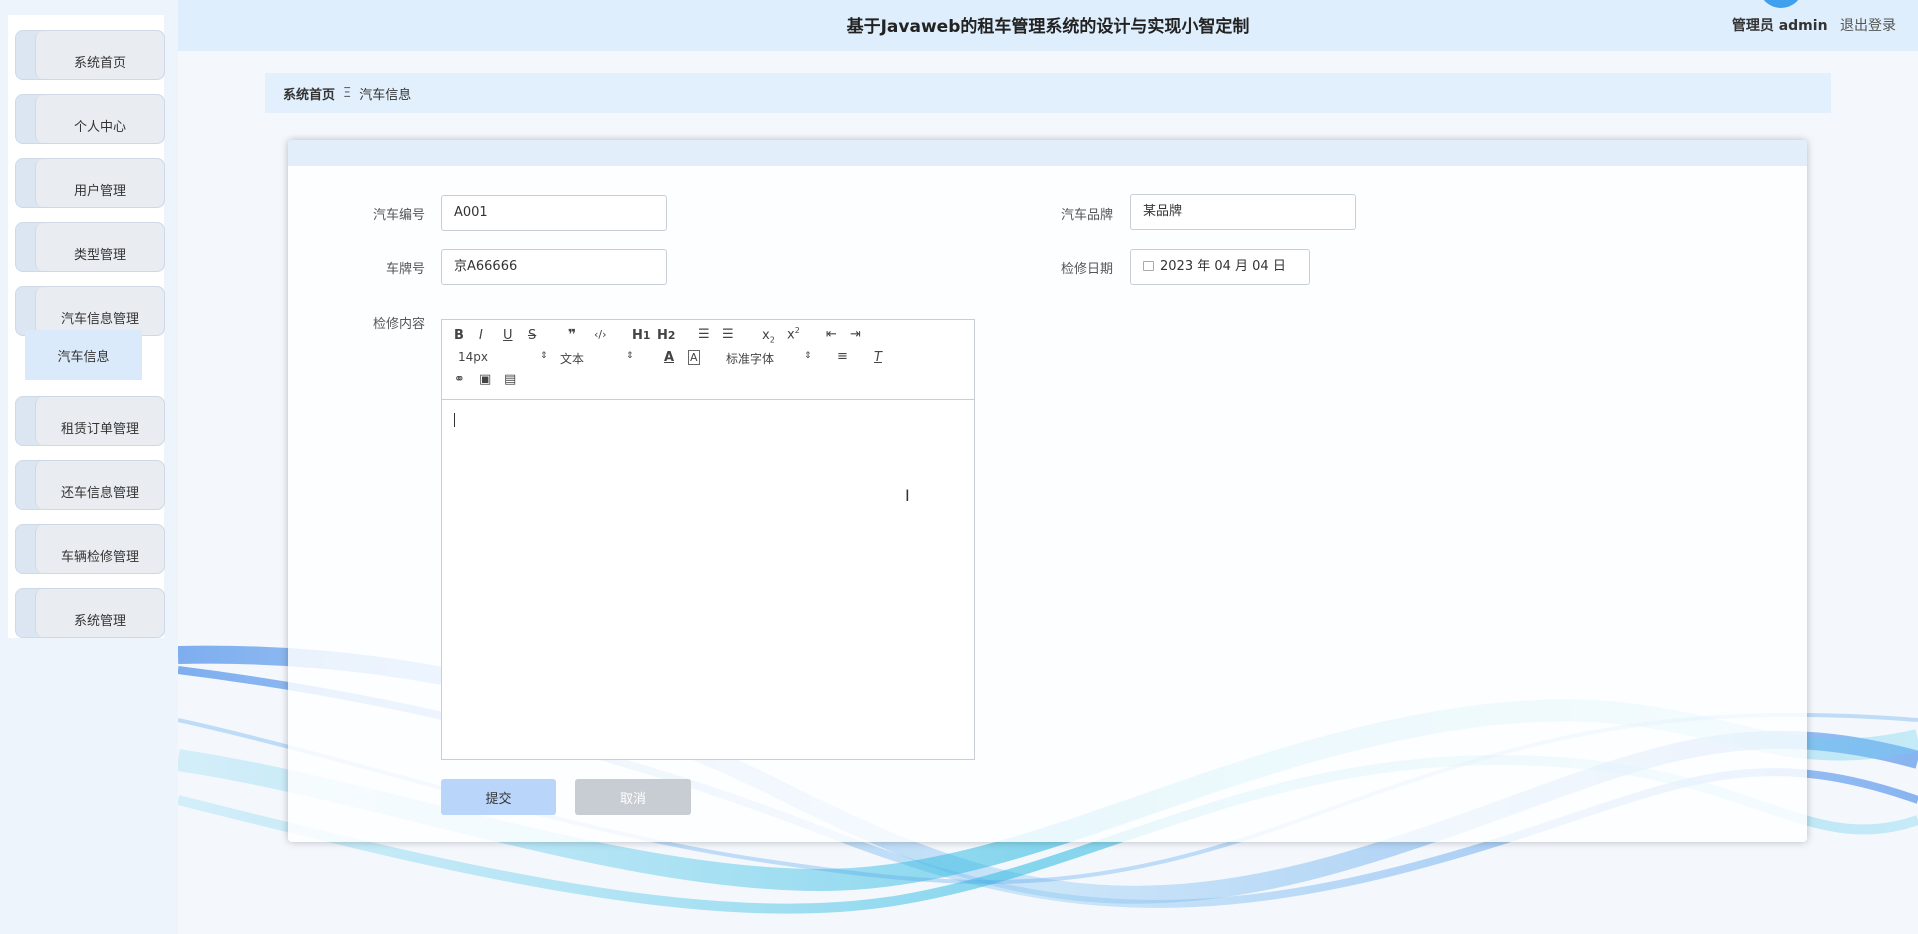 The height and width of the screenshot is (934, 1918). Describe the element at coordinates (666, 335) in the screenshot. I see `heading2-icon: H2` at that location.